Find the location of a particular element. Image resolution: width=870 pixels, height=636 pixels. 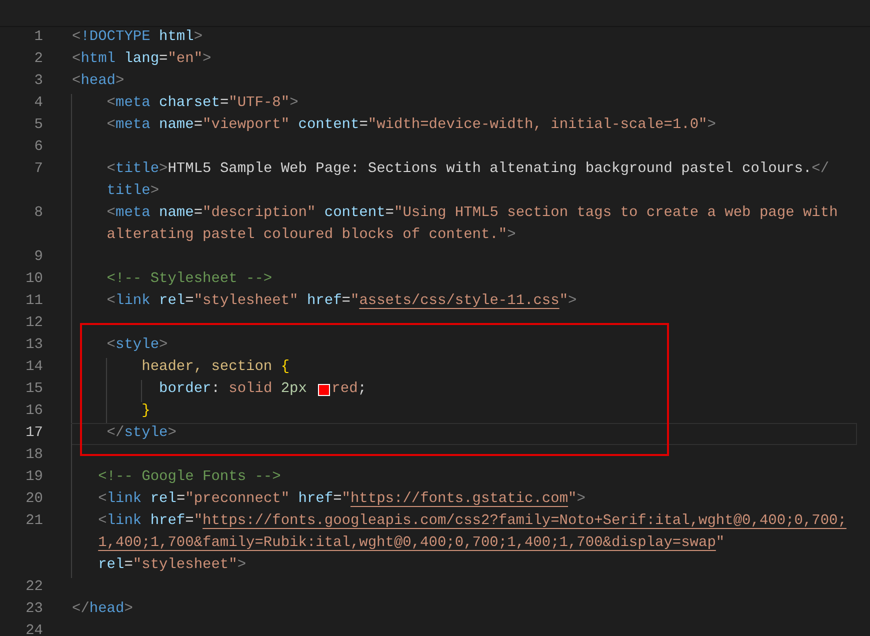

line-number: 24 is located at coordinates (34, 629).